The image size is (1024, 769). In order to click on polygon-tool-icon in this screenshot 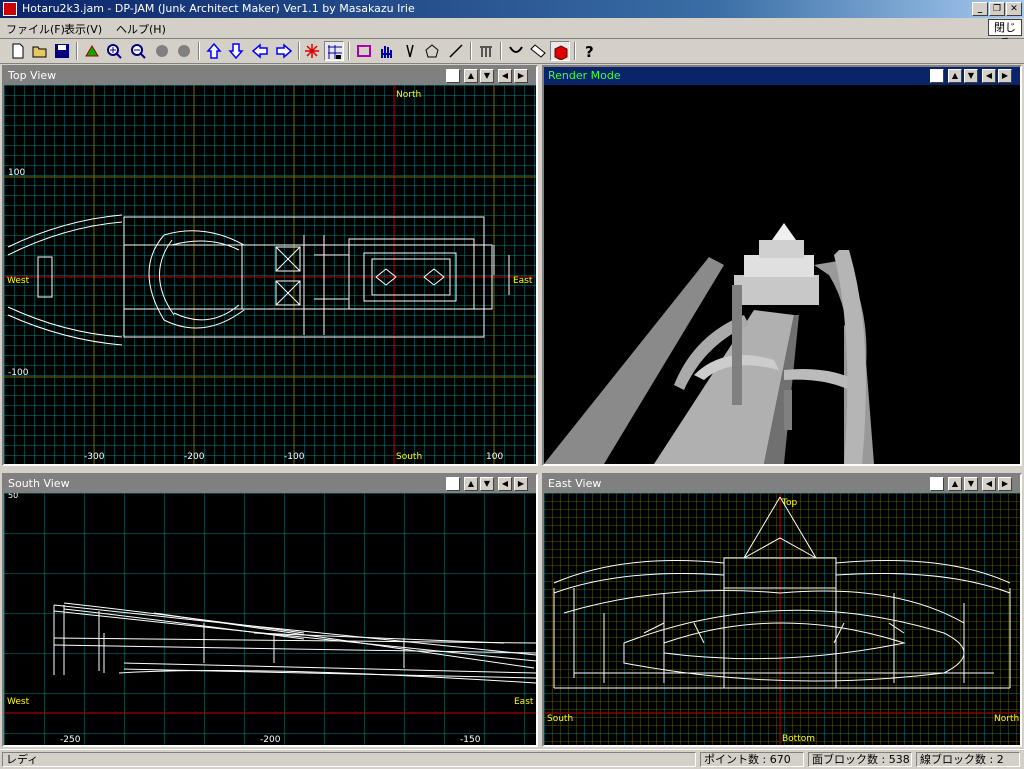, I will do `click(432, 51)`.